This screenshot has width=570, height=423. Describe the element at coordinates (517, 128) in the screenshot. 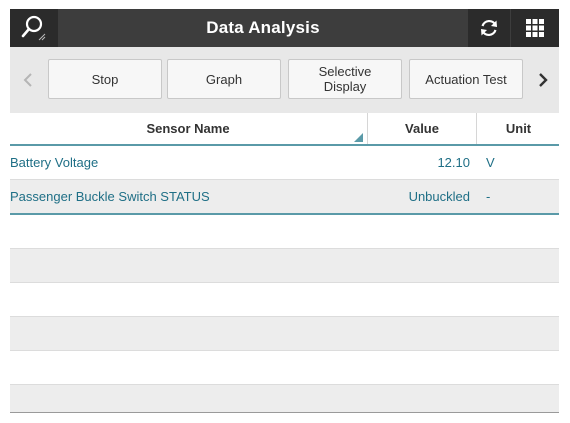

I see `column-header-unit: Unit` at that location.